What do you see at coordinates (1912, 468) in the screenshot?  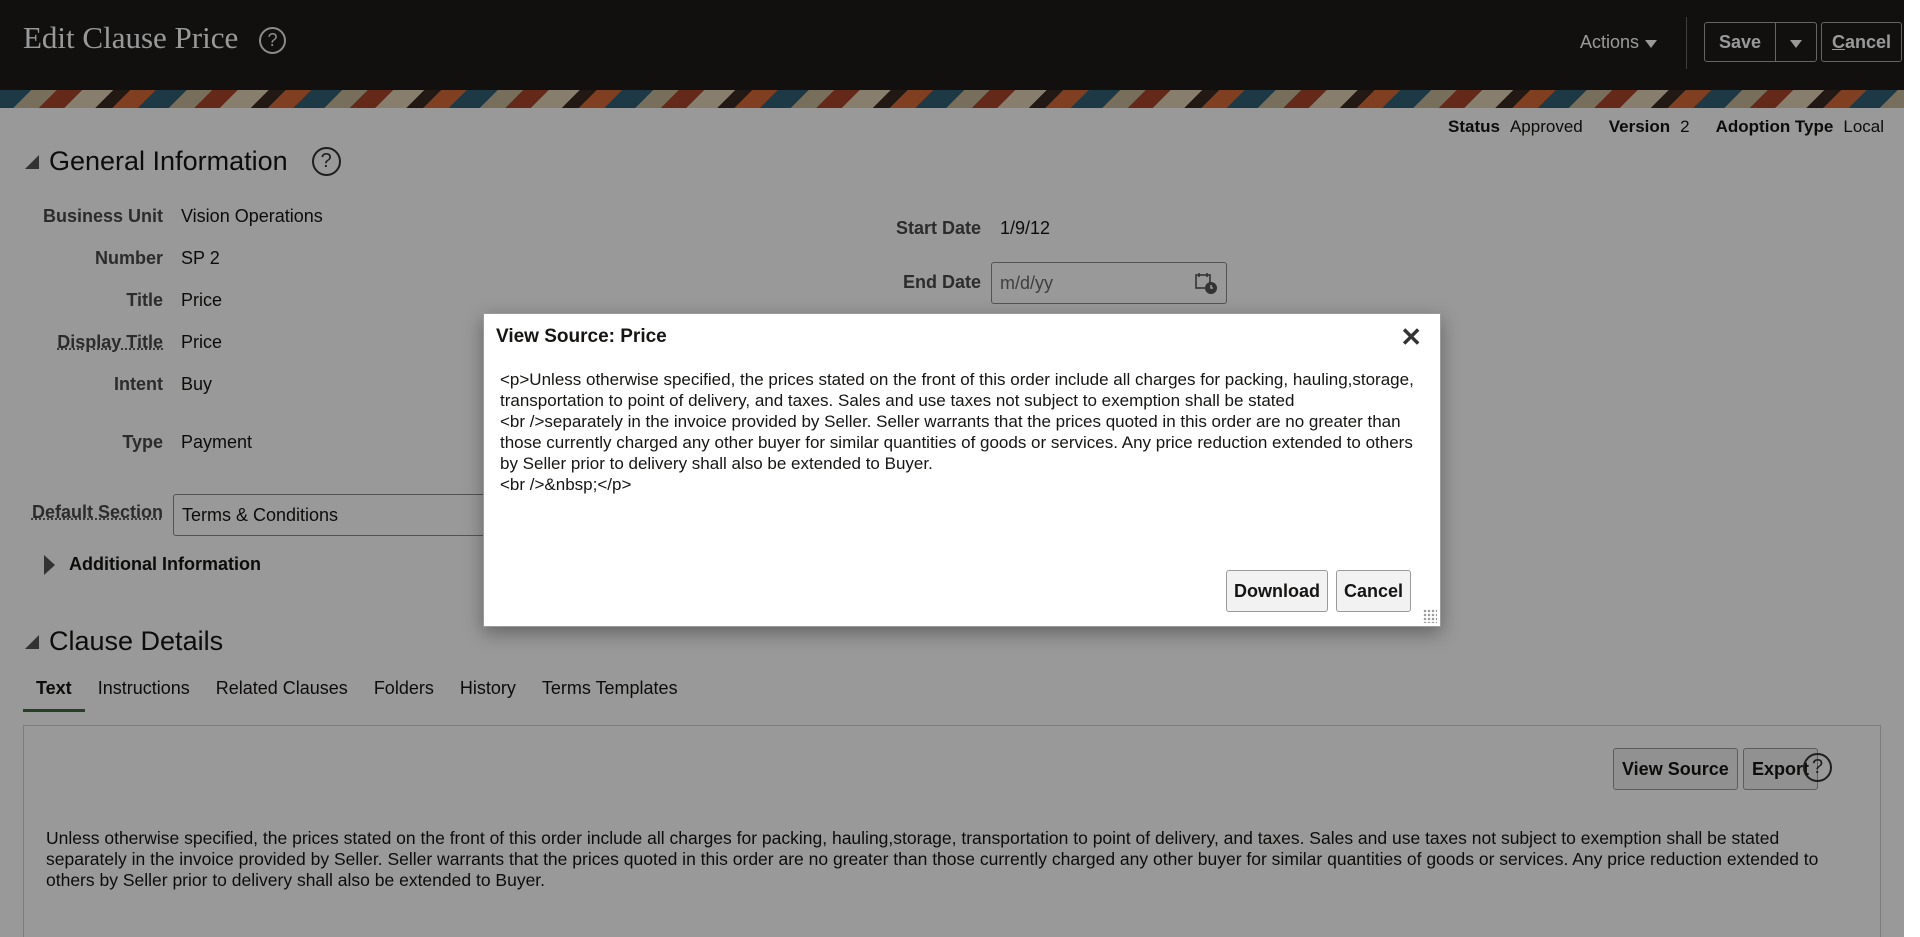 I see `page-scrollbar` at bounding box center [1912, 468].